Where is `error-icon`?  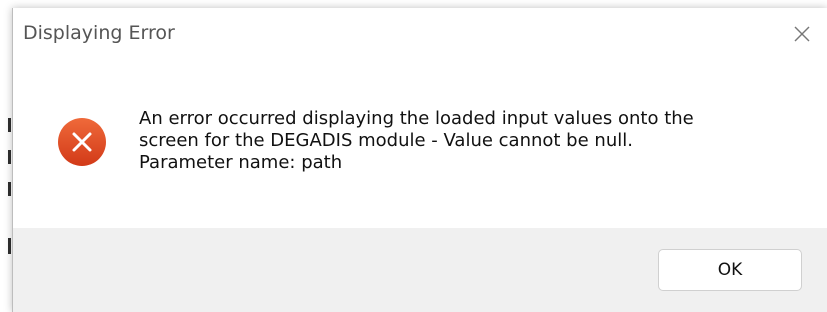
error-icon is located at coordinates (82, 142).